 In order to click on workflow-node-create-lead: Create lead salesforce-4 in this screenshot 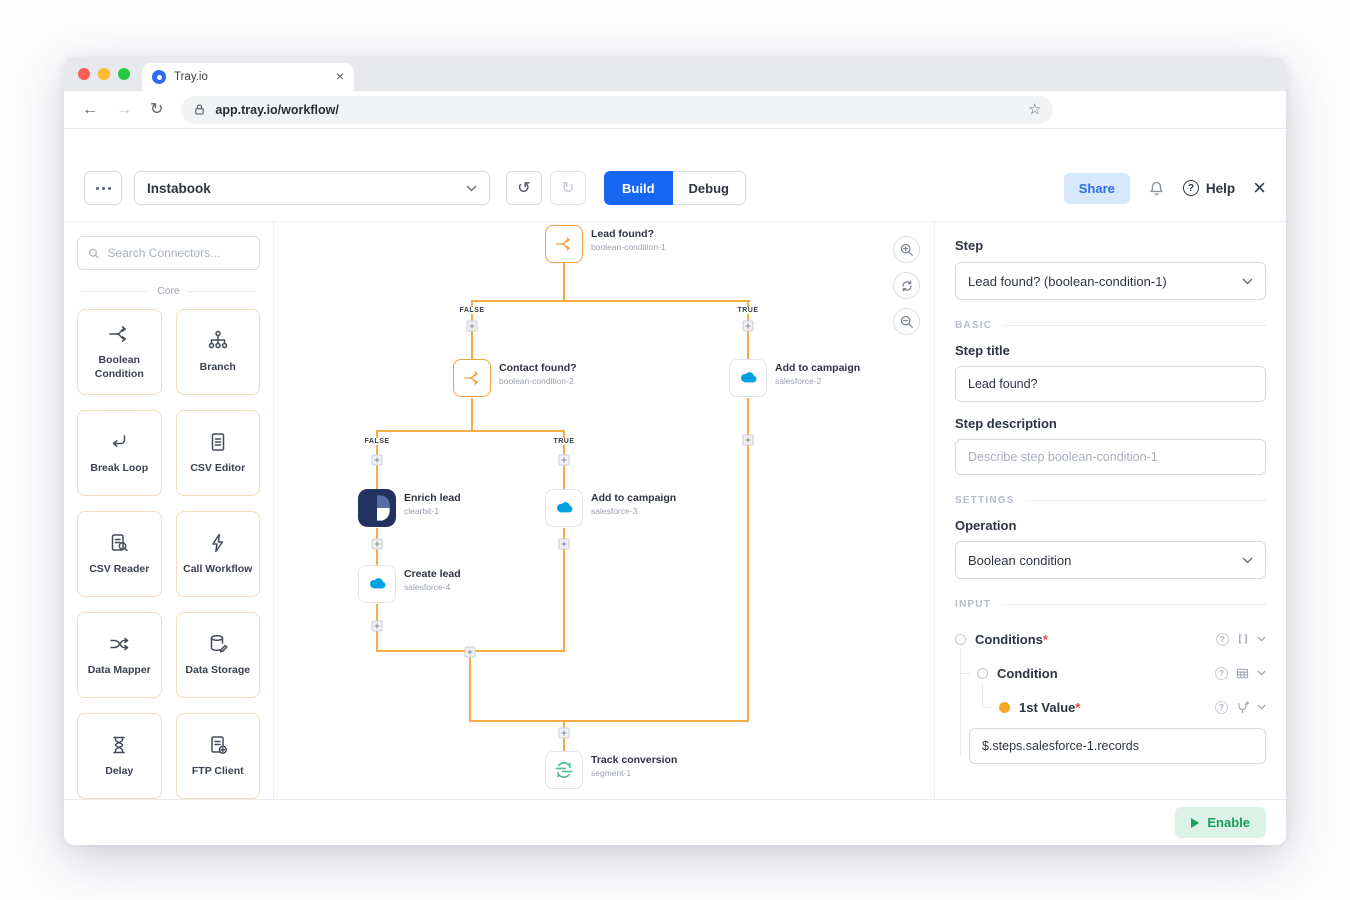, I will do `click(409, 584)`.